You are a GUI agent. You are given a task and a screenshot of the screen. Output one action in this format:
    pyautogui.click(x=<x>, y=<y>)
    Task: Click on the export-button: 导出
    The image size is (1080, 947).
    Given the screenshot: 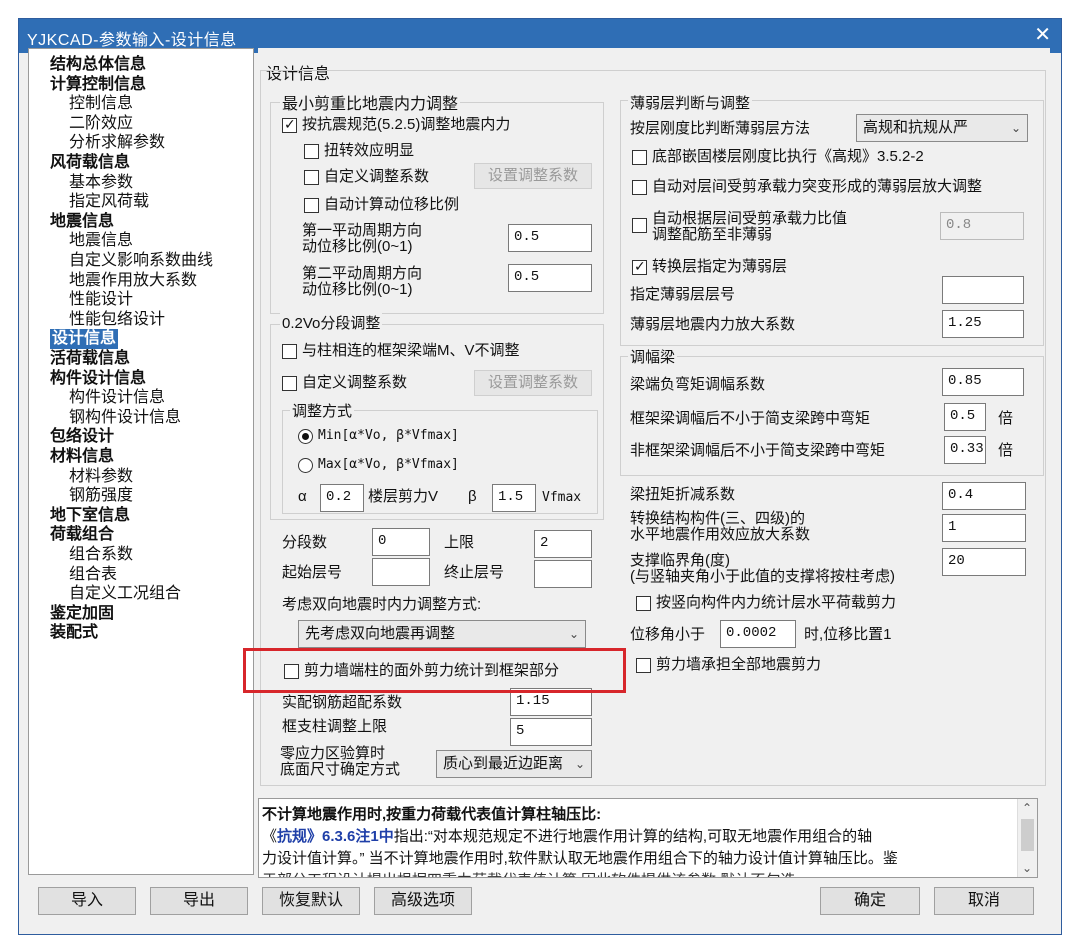 What is the action you would take?
    pyautogui.click(x=199, y=901)
    